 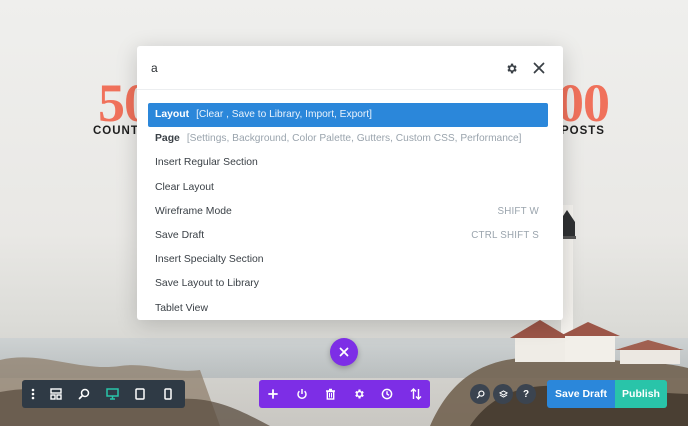 What do you see at coordinates (209, 260) in the screenshot?
I see `command-item-name: Insert Specialty Section` at bounding box center [209, 260].